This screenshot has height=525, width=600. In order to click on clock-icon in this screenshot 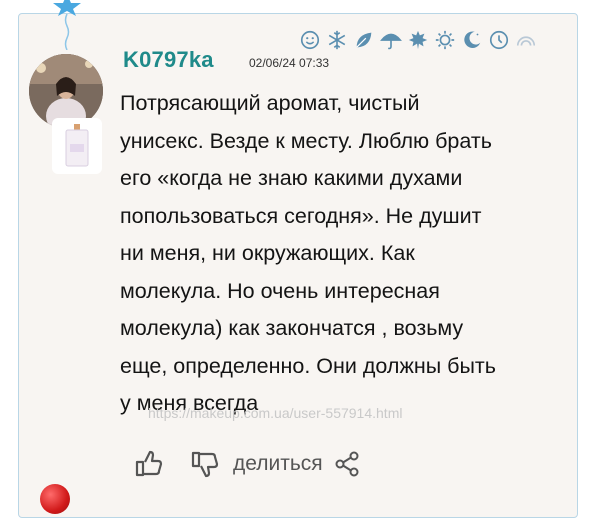, I will do `click(499, 40)`.